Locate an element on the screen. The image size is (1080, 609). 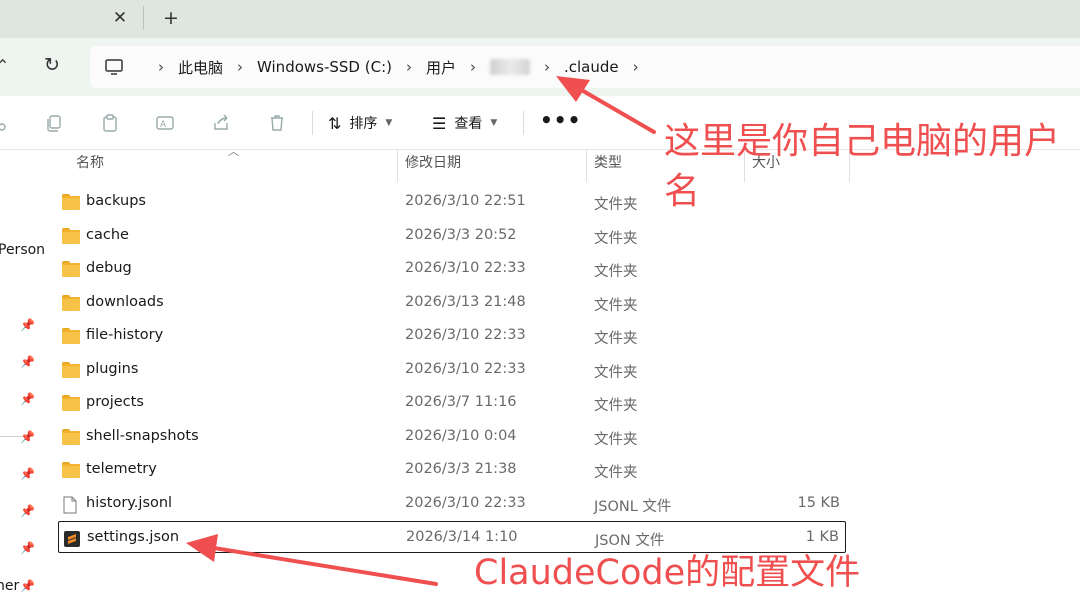
paste-icon is located at coordinates (110, 123).